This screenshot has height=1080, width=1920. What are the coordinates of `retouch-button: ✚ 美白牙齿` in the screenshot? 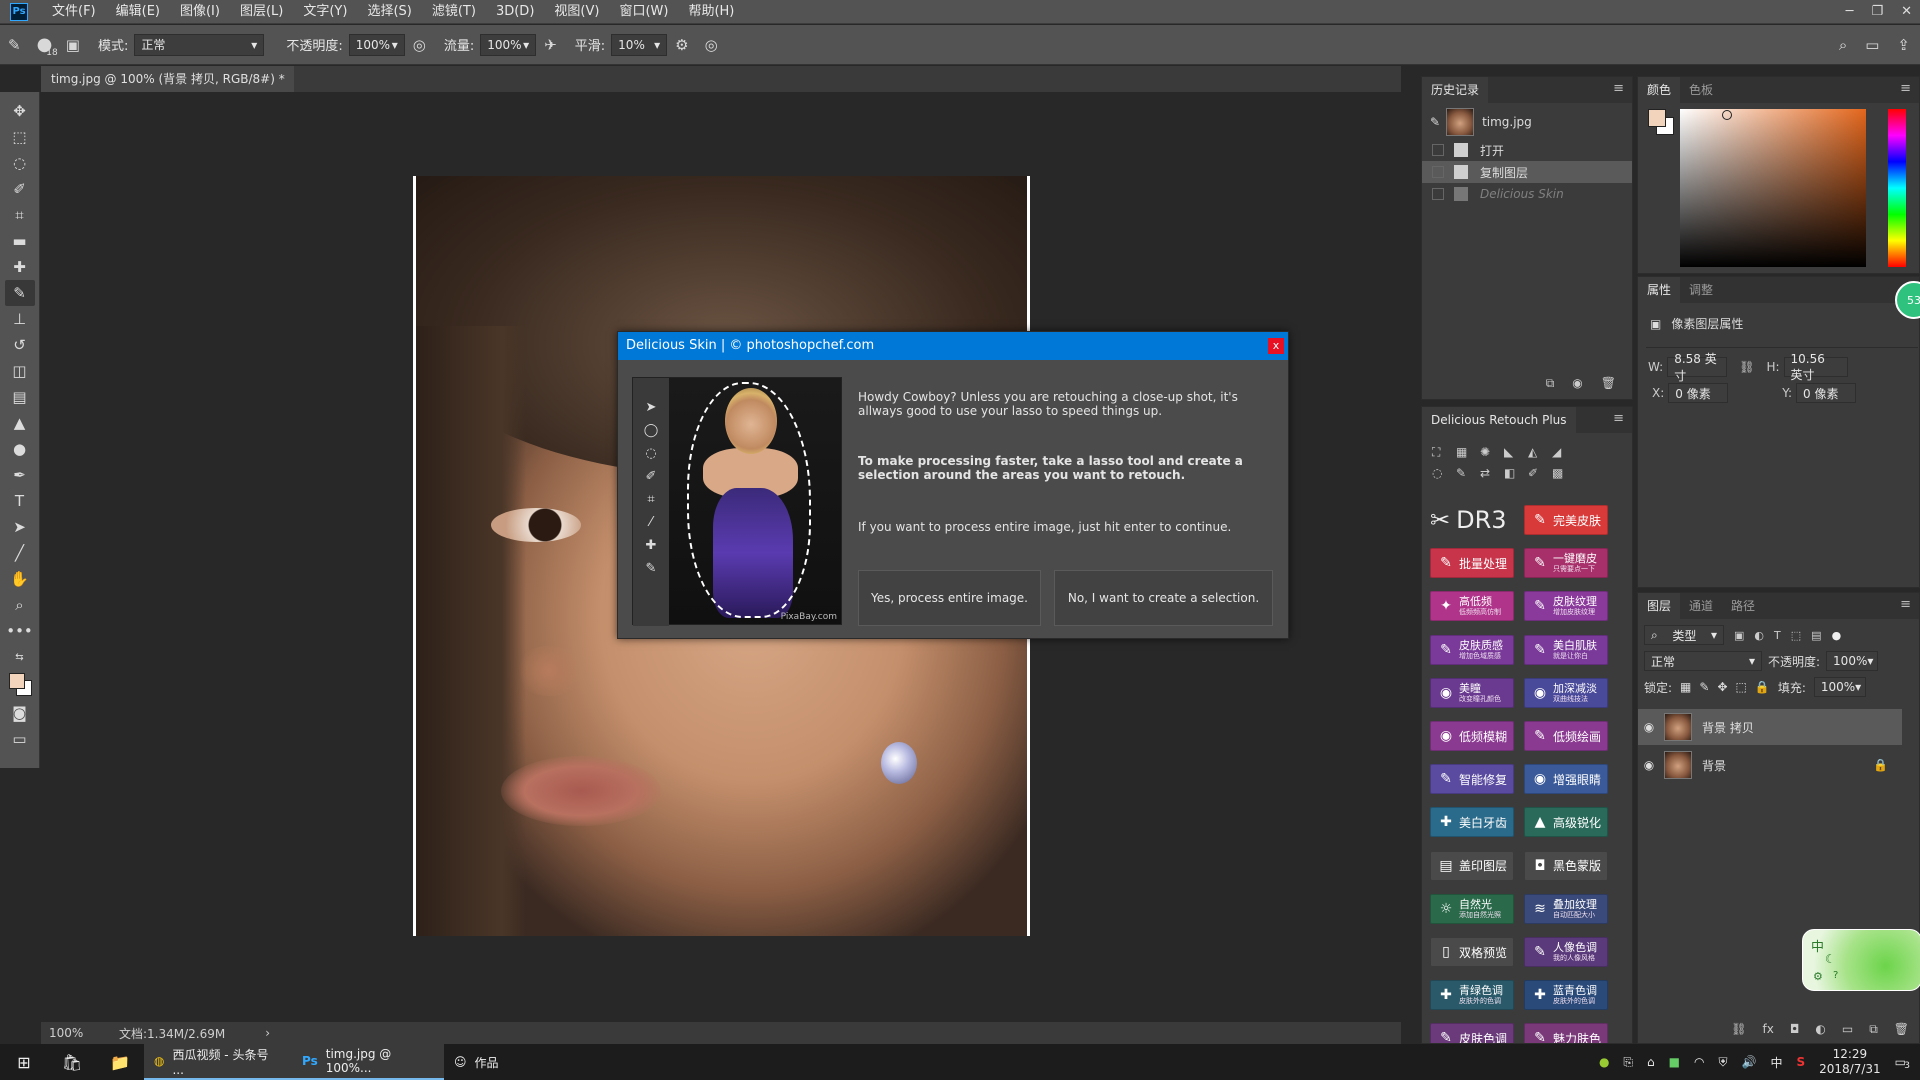 It's located at (1472, 822).